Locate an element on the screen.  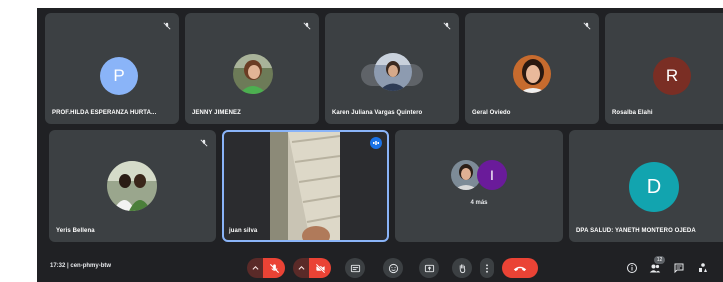
activities-icon is located at coordinates (703, 267).